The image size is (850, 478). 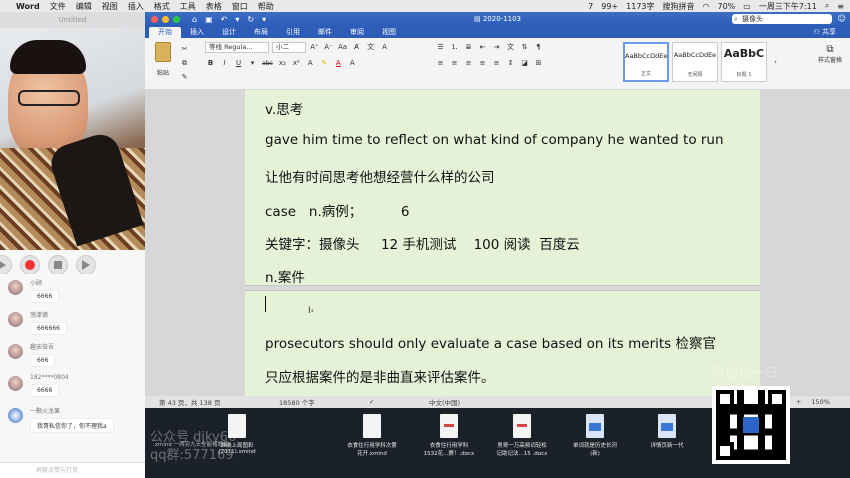 I want to click on menu-list-icon: ≡, so click(x=840, y=6).